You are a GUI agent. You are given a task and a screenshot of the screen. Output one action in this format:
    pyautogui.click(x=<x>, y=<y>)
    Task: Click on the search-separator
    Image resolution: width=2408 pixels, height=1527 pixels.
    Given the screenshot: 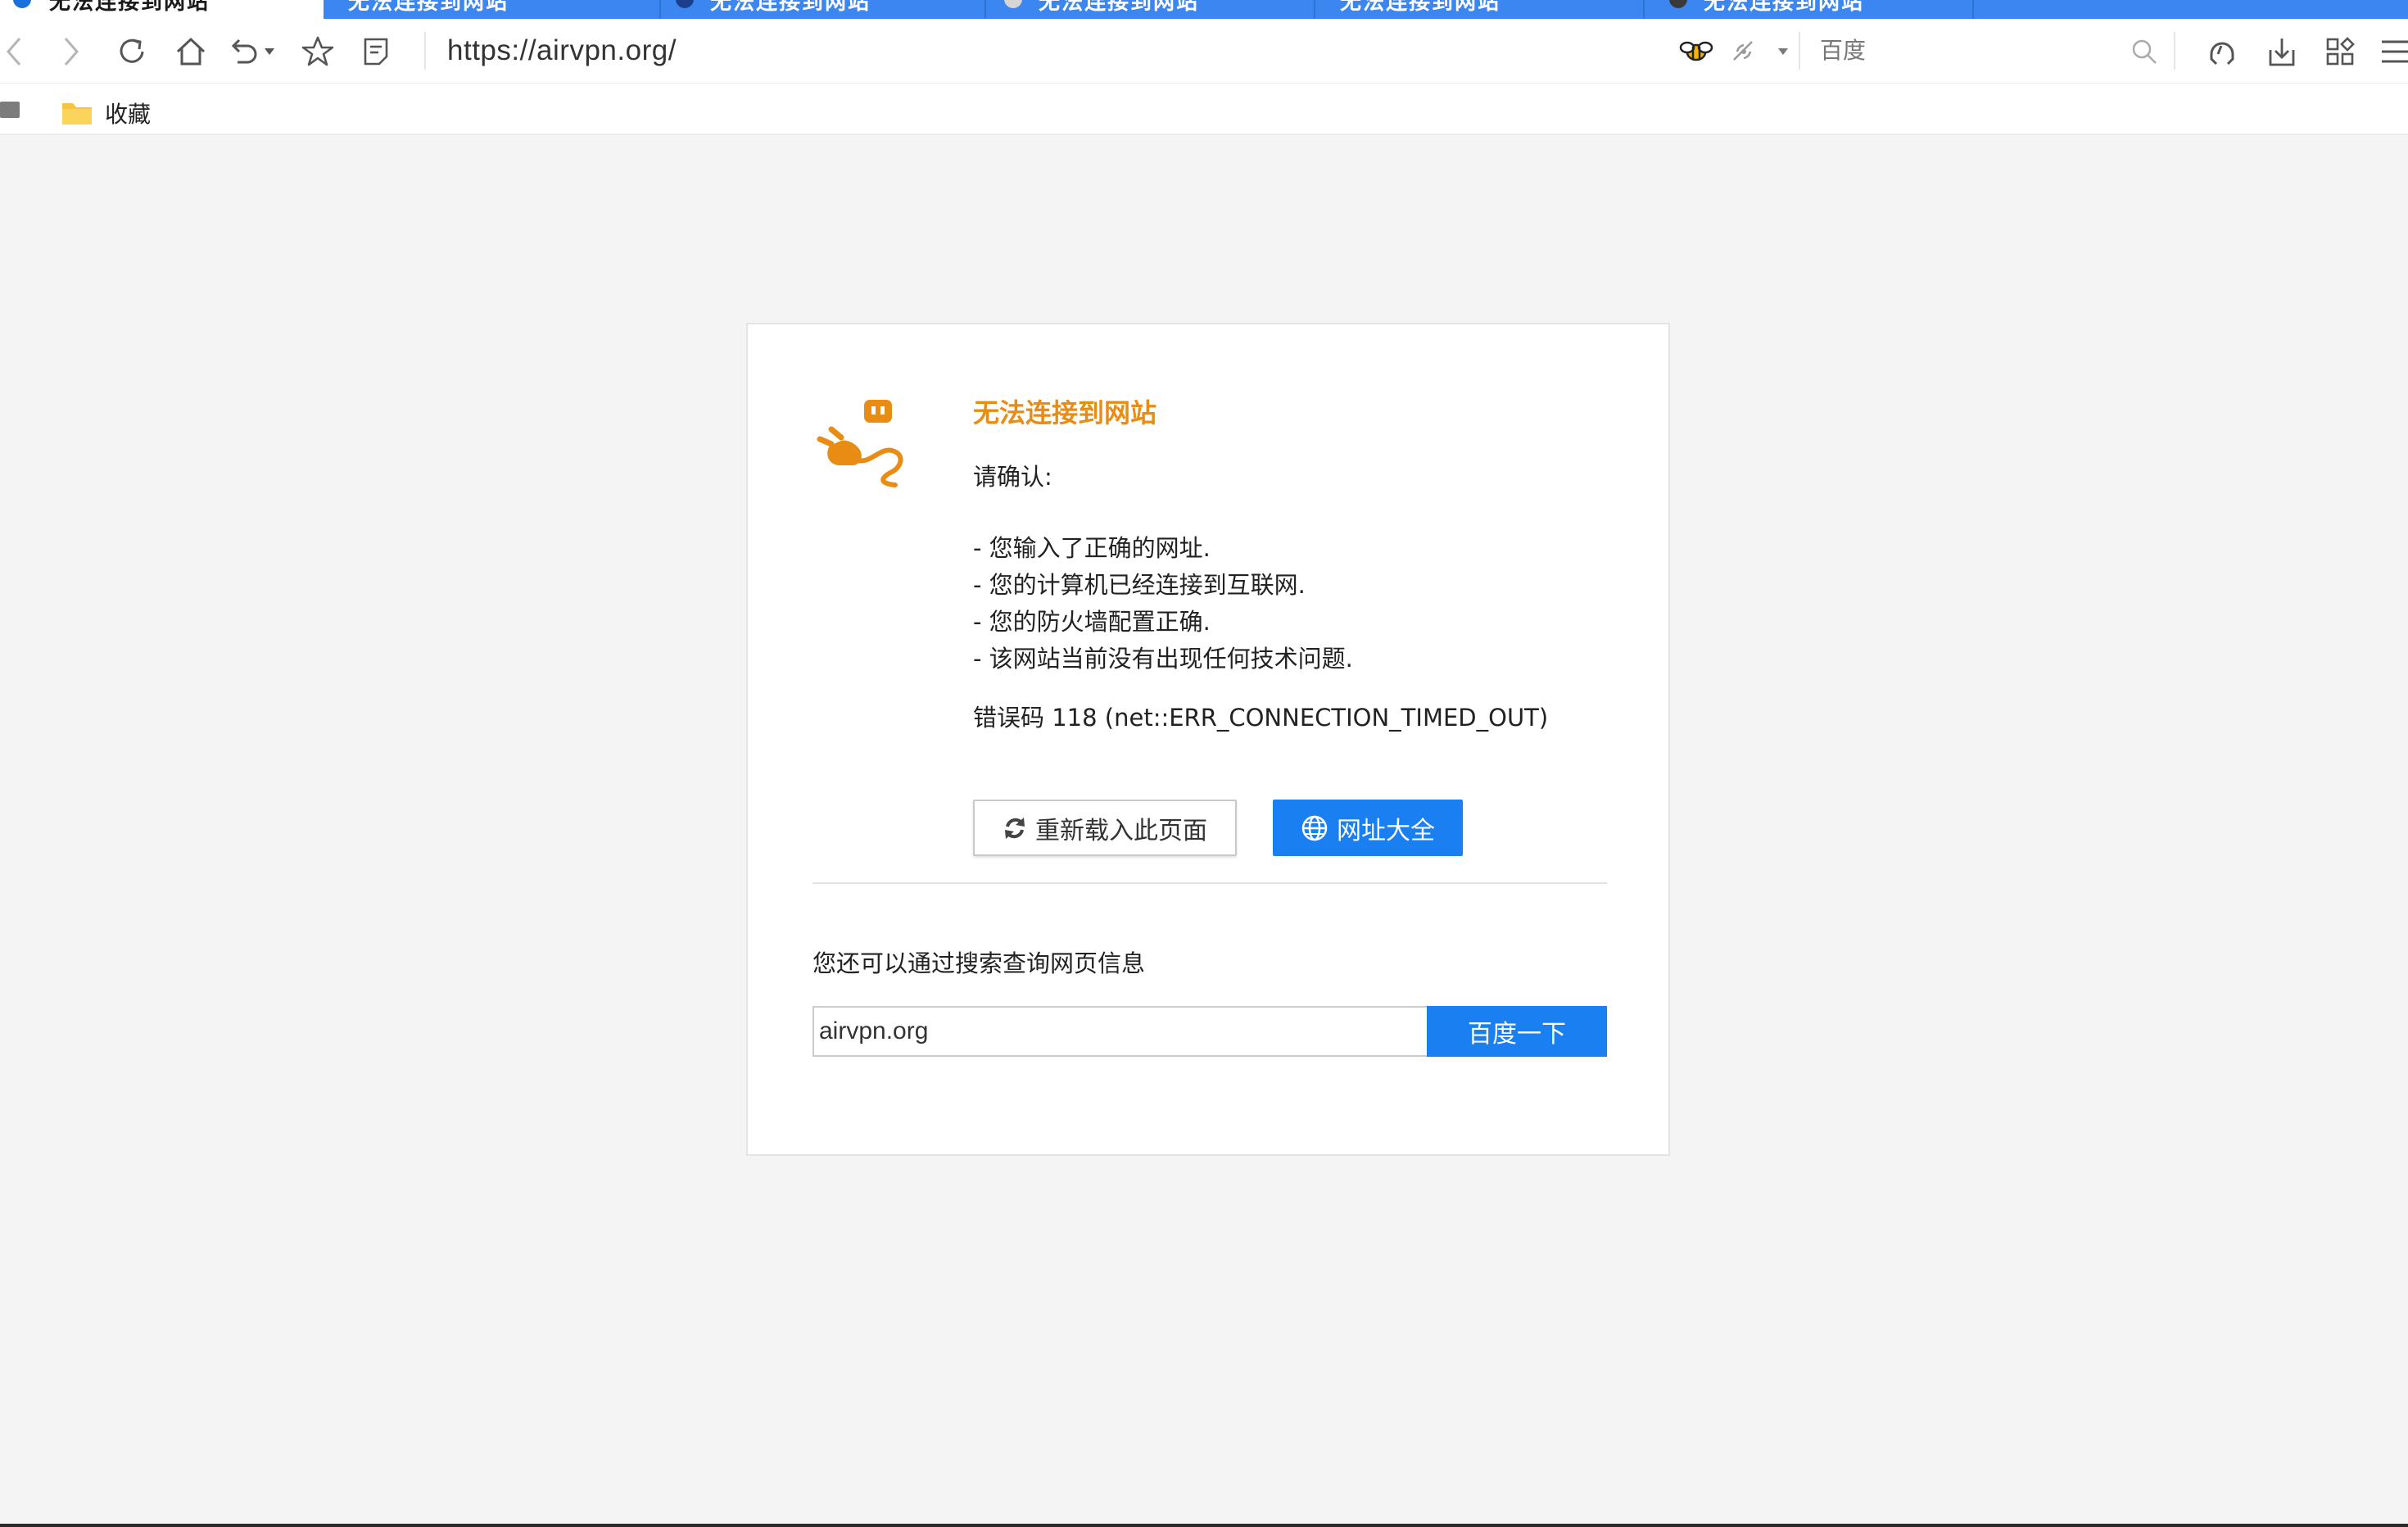 What is the action you would take?
    pyautogui.click(x=1799, y=51)
    